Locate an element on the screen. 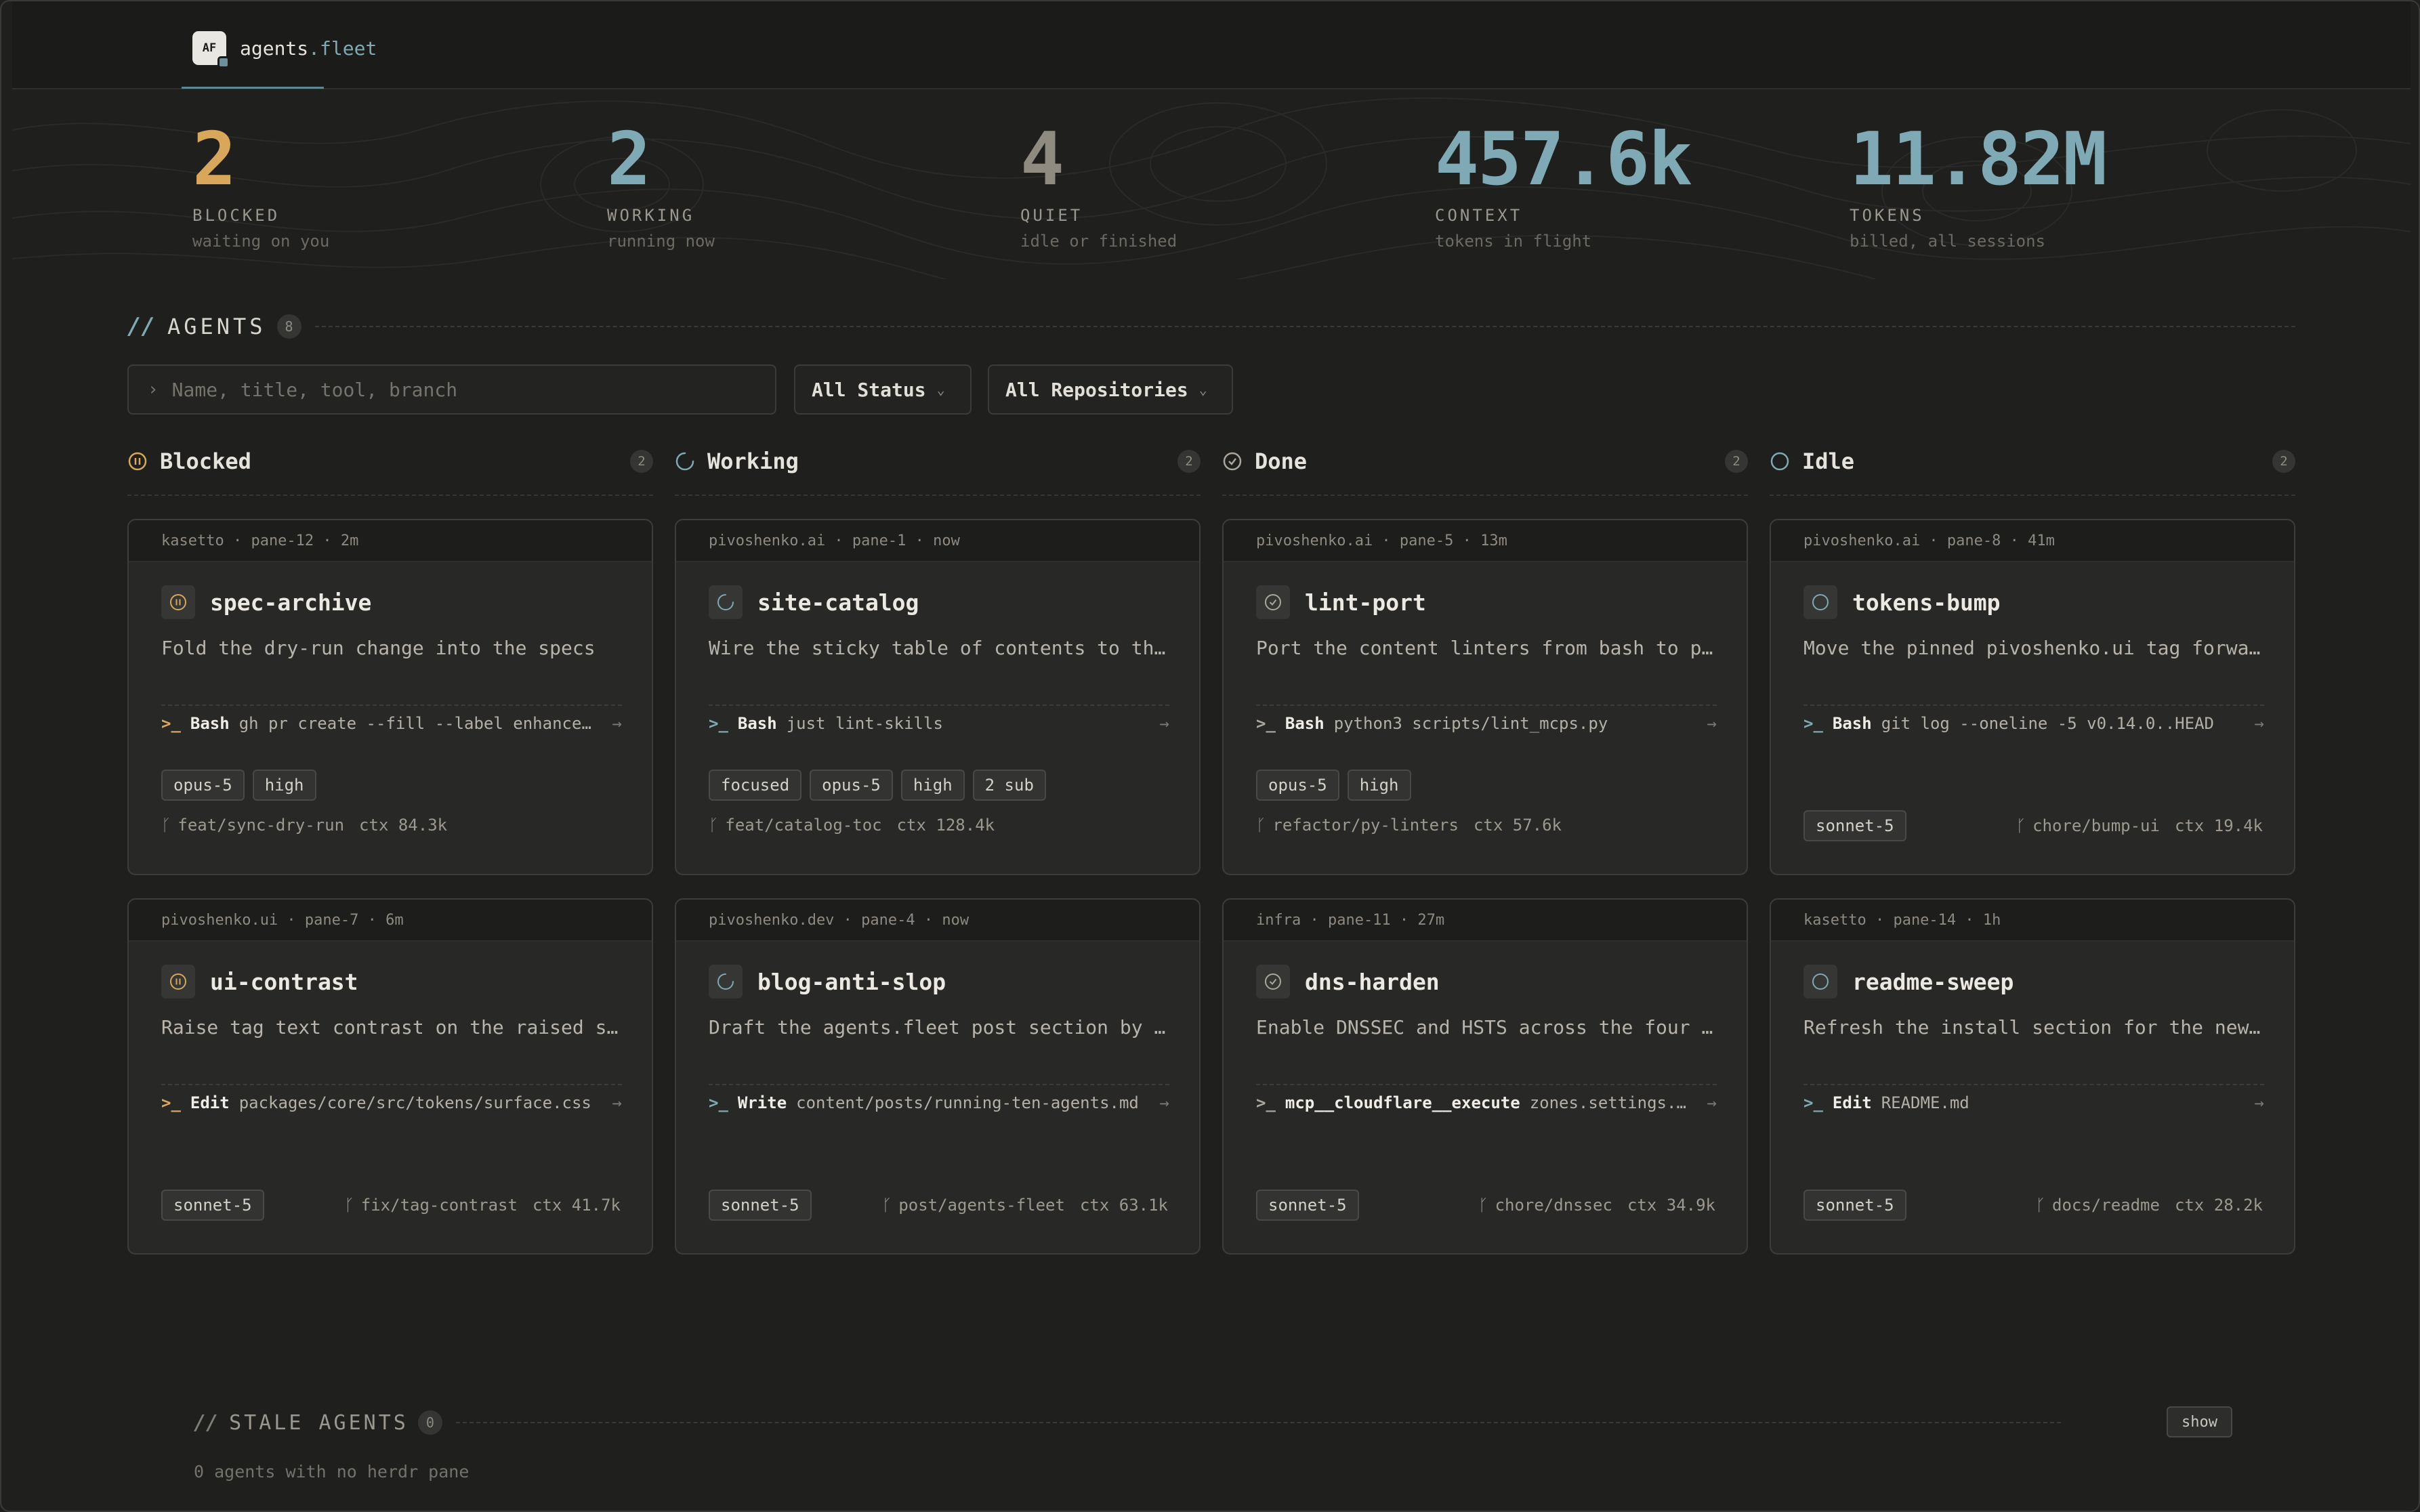  card-tool-row: >_ Bash just lint-skills → is located at coordinates (939, 723).